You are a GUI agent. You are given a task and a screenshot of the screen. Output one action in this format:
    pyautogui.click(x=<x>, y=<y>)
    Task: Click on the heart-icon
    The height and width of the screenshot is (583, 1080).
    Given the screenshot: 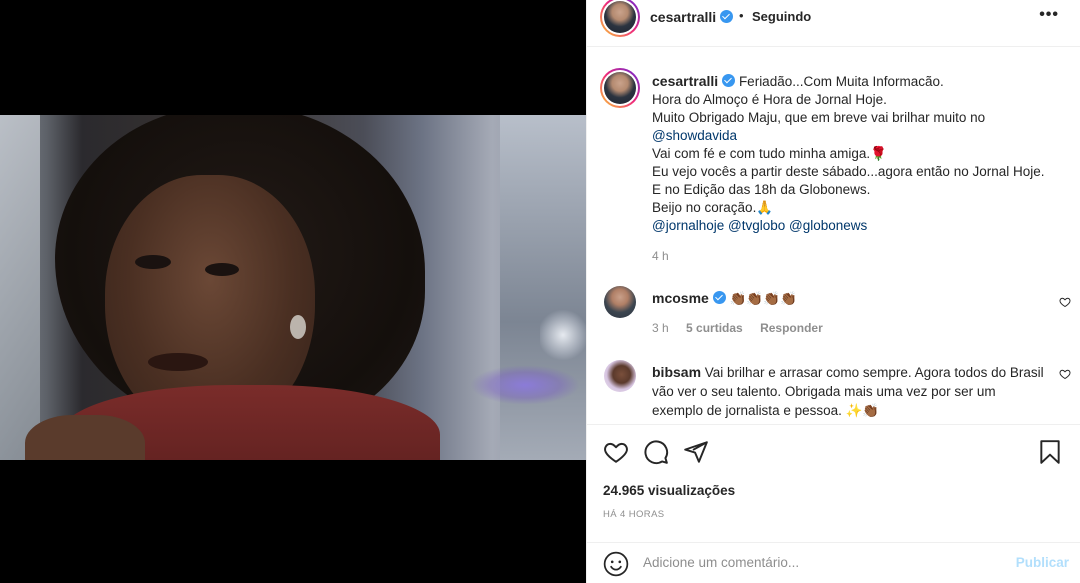 What is the action you would take?
    pyautogui.click(x=616, y=452)
    